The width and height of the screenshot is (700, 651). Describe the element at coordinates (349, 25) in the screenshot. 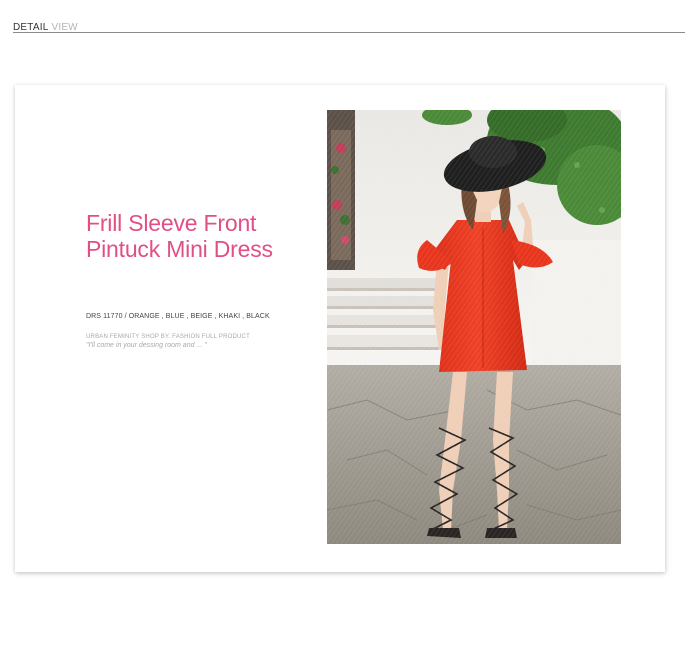

I see `detail-view-header: DETAIL VIEW` at that location.